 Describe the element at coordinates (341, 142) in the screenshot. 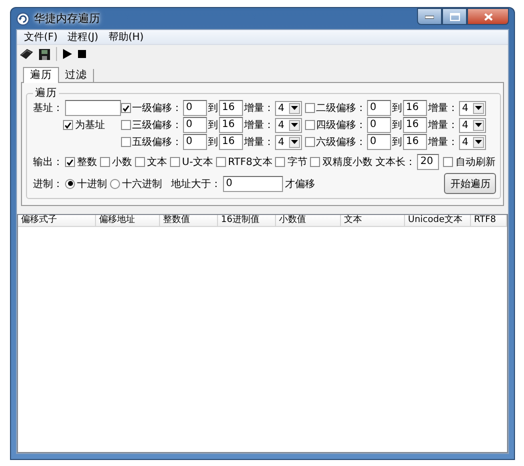

I see `checkbox-label: 六级偏移：` at that location.